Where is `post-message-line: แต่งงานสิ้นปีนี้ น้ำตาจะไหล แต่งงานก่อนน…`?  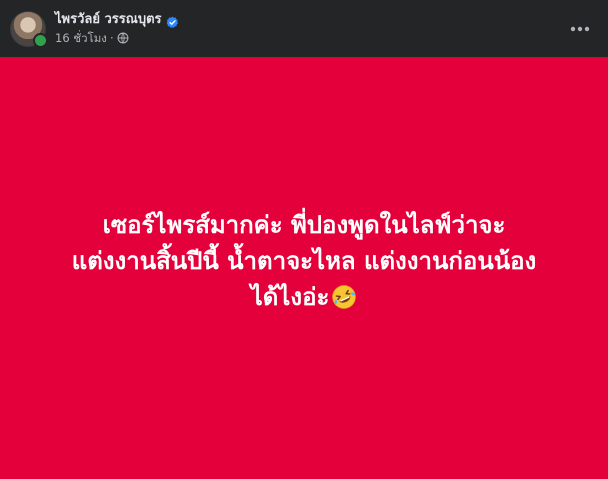 post-message-line: แต่งงานสิ้นปีนี้ น้ำตาจะไหล แต่งงานก่อนน… is located at coordinates (304, 261).